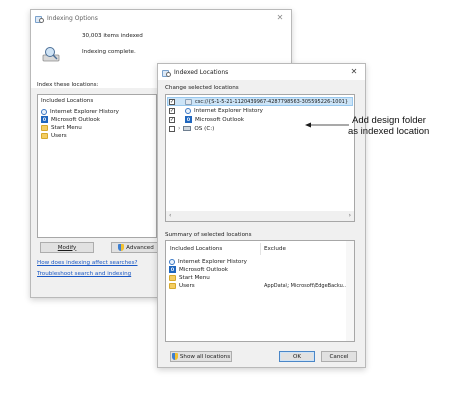 This screenshot has height=396, width=449. What do you see at coordinates (202, 88) in the screenshot?
I see `change-selected-locations-label: Change selected locations` at bounding box center [202, 88].